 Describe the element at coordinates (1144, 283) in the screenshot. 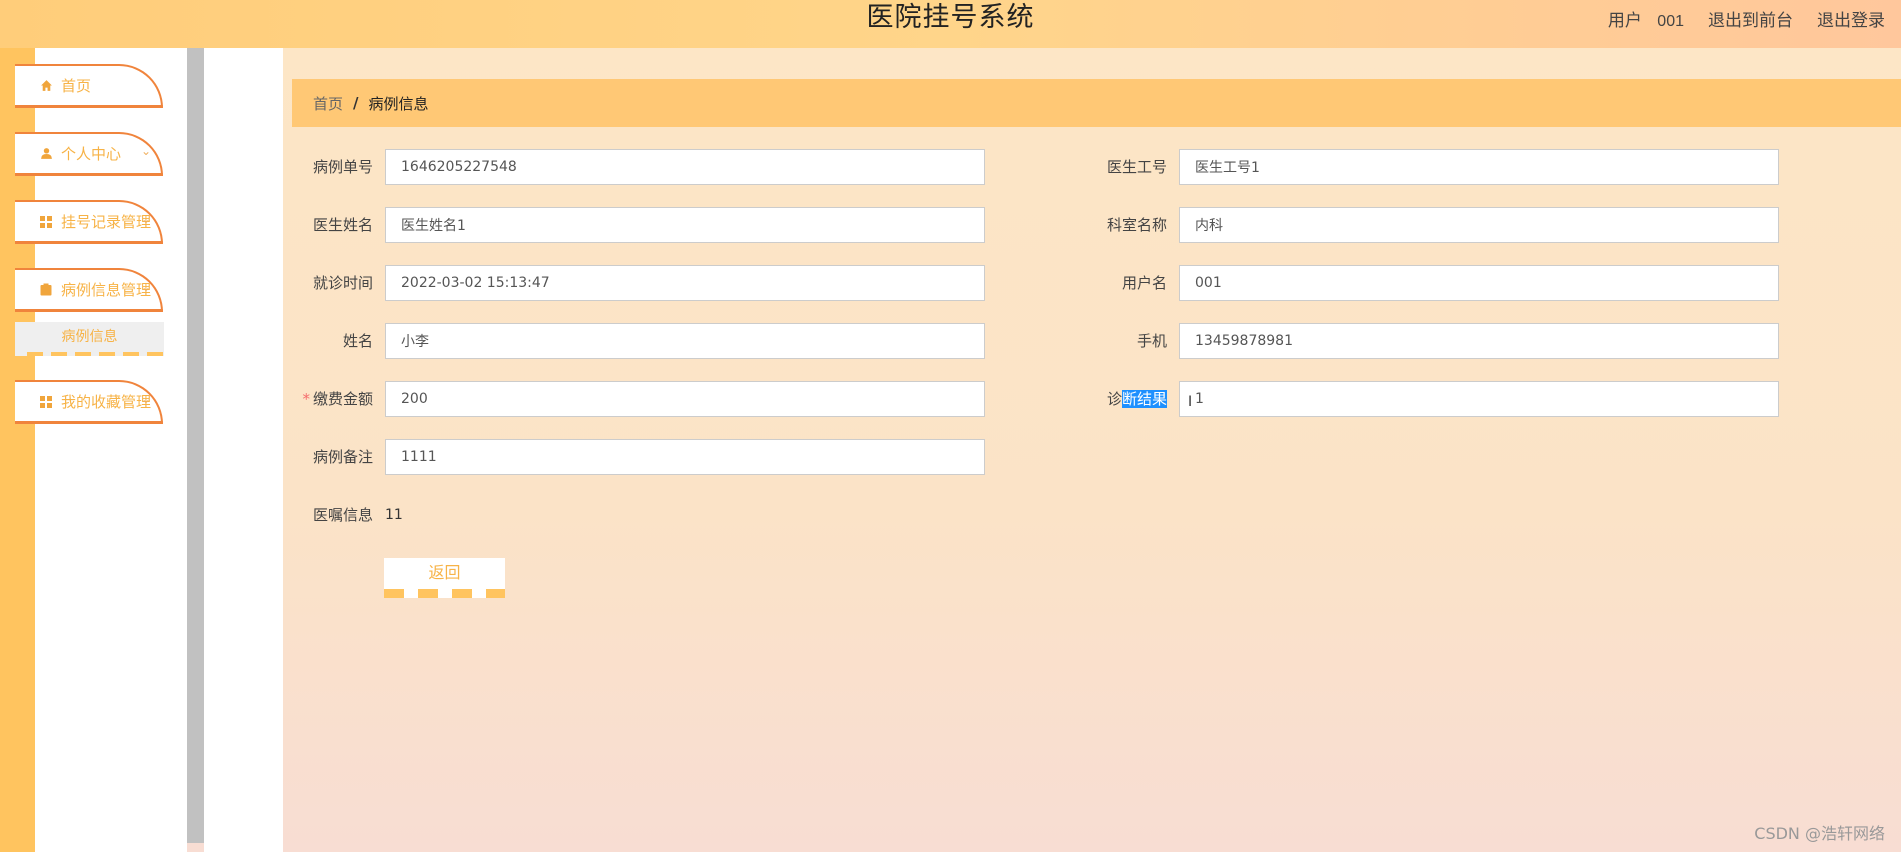

I see `username-label: 用户名` at that location.